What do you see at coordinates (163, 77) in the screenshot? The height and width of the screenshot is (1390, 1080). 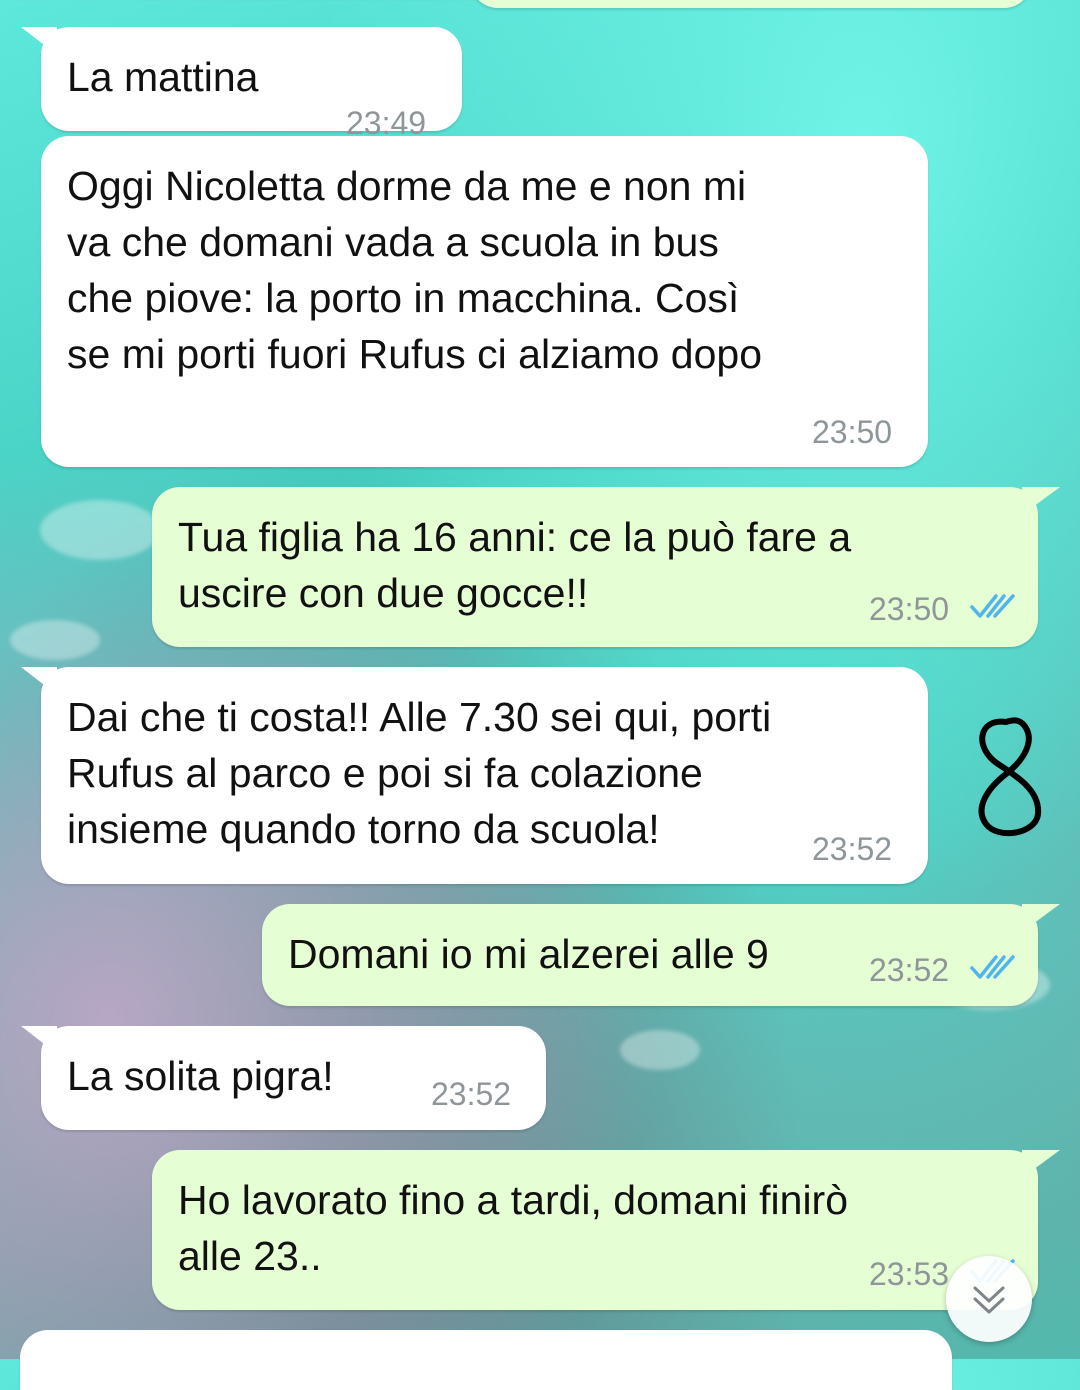 I see `message-text: La mattina` at bounding box center [163, 77].